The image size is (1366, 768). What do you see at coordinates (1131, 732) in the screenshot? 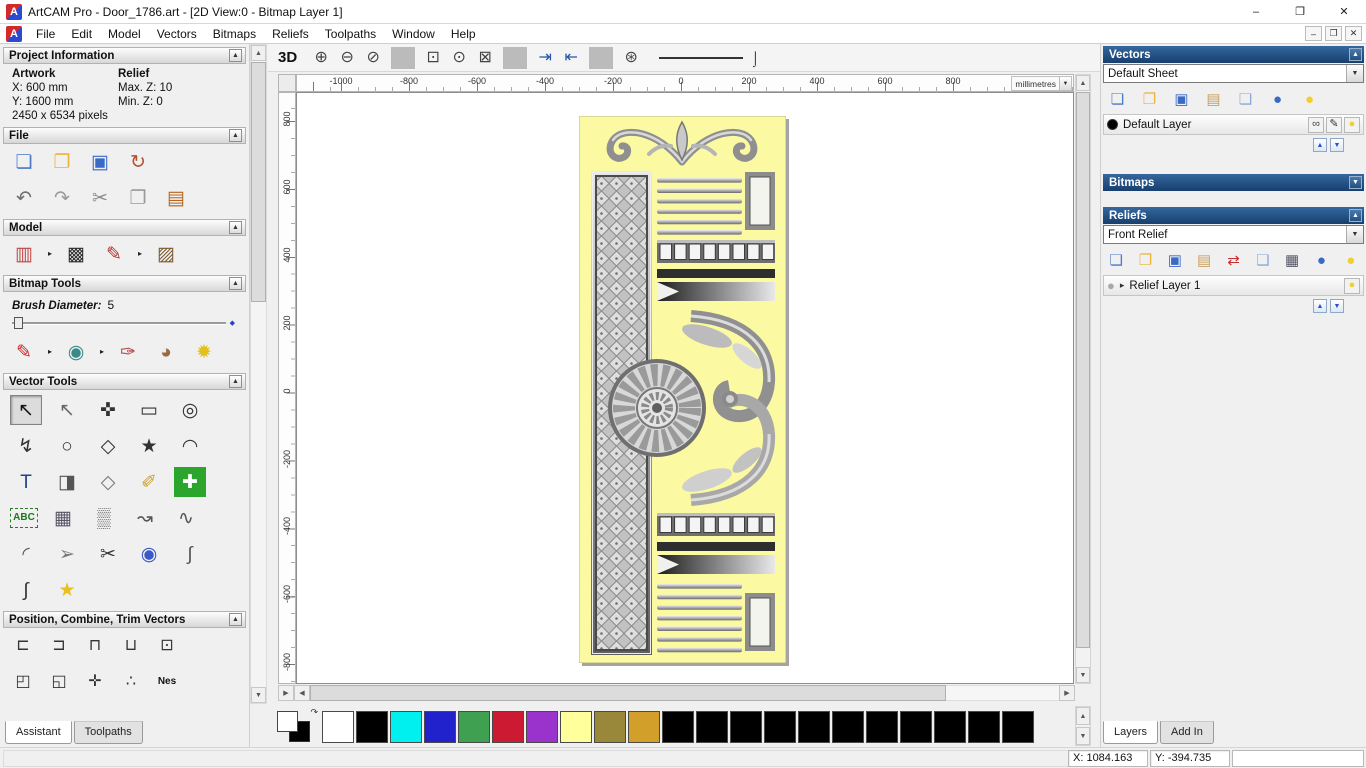
I see `tab-layers: Layers` at bounding box center [1131, 732].